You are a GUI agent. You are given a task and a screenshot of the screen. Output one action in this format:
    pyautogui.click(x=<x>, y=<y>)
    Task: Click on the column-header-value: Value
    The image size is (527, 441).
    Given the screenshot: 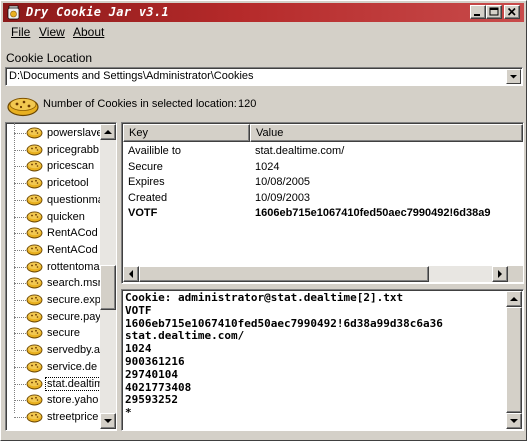 What is the action you would take?
    pyautogui.click(x=386, y=133)
    